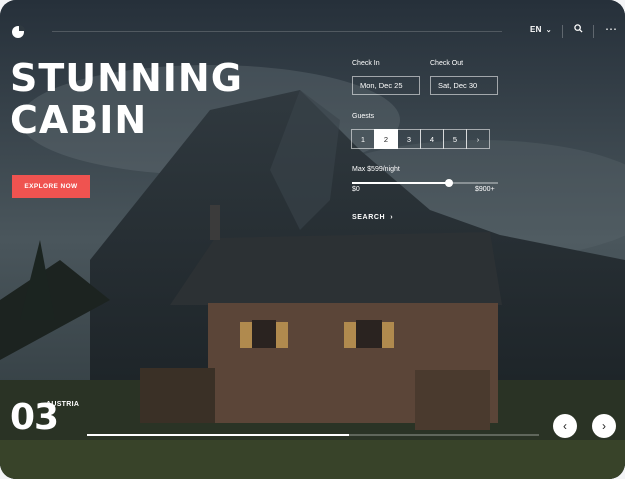  Describe the element at coordinates (478, 139) in the screenshot. I see `guest-option: ›` at that location.